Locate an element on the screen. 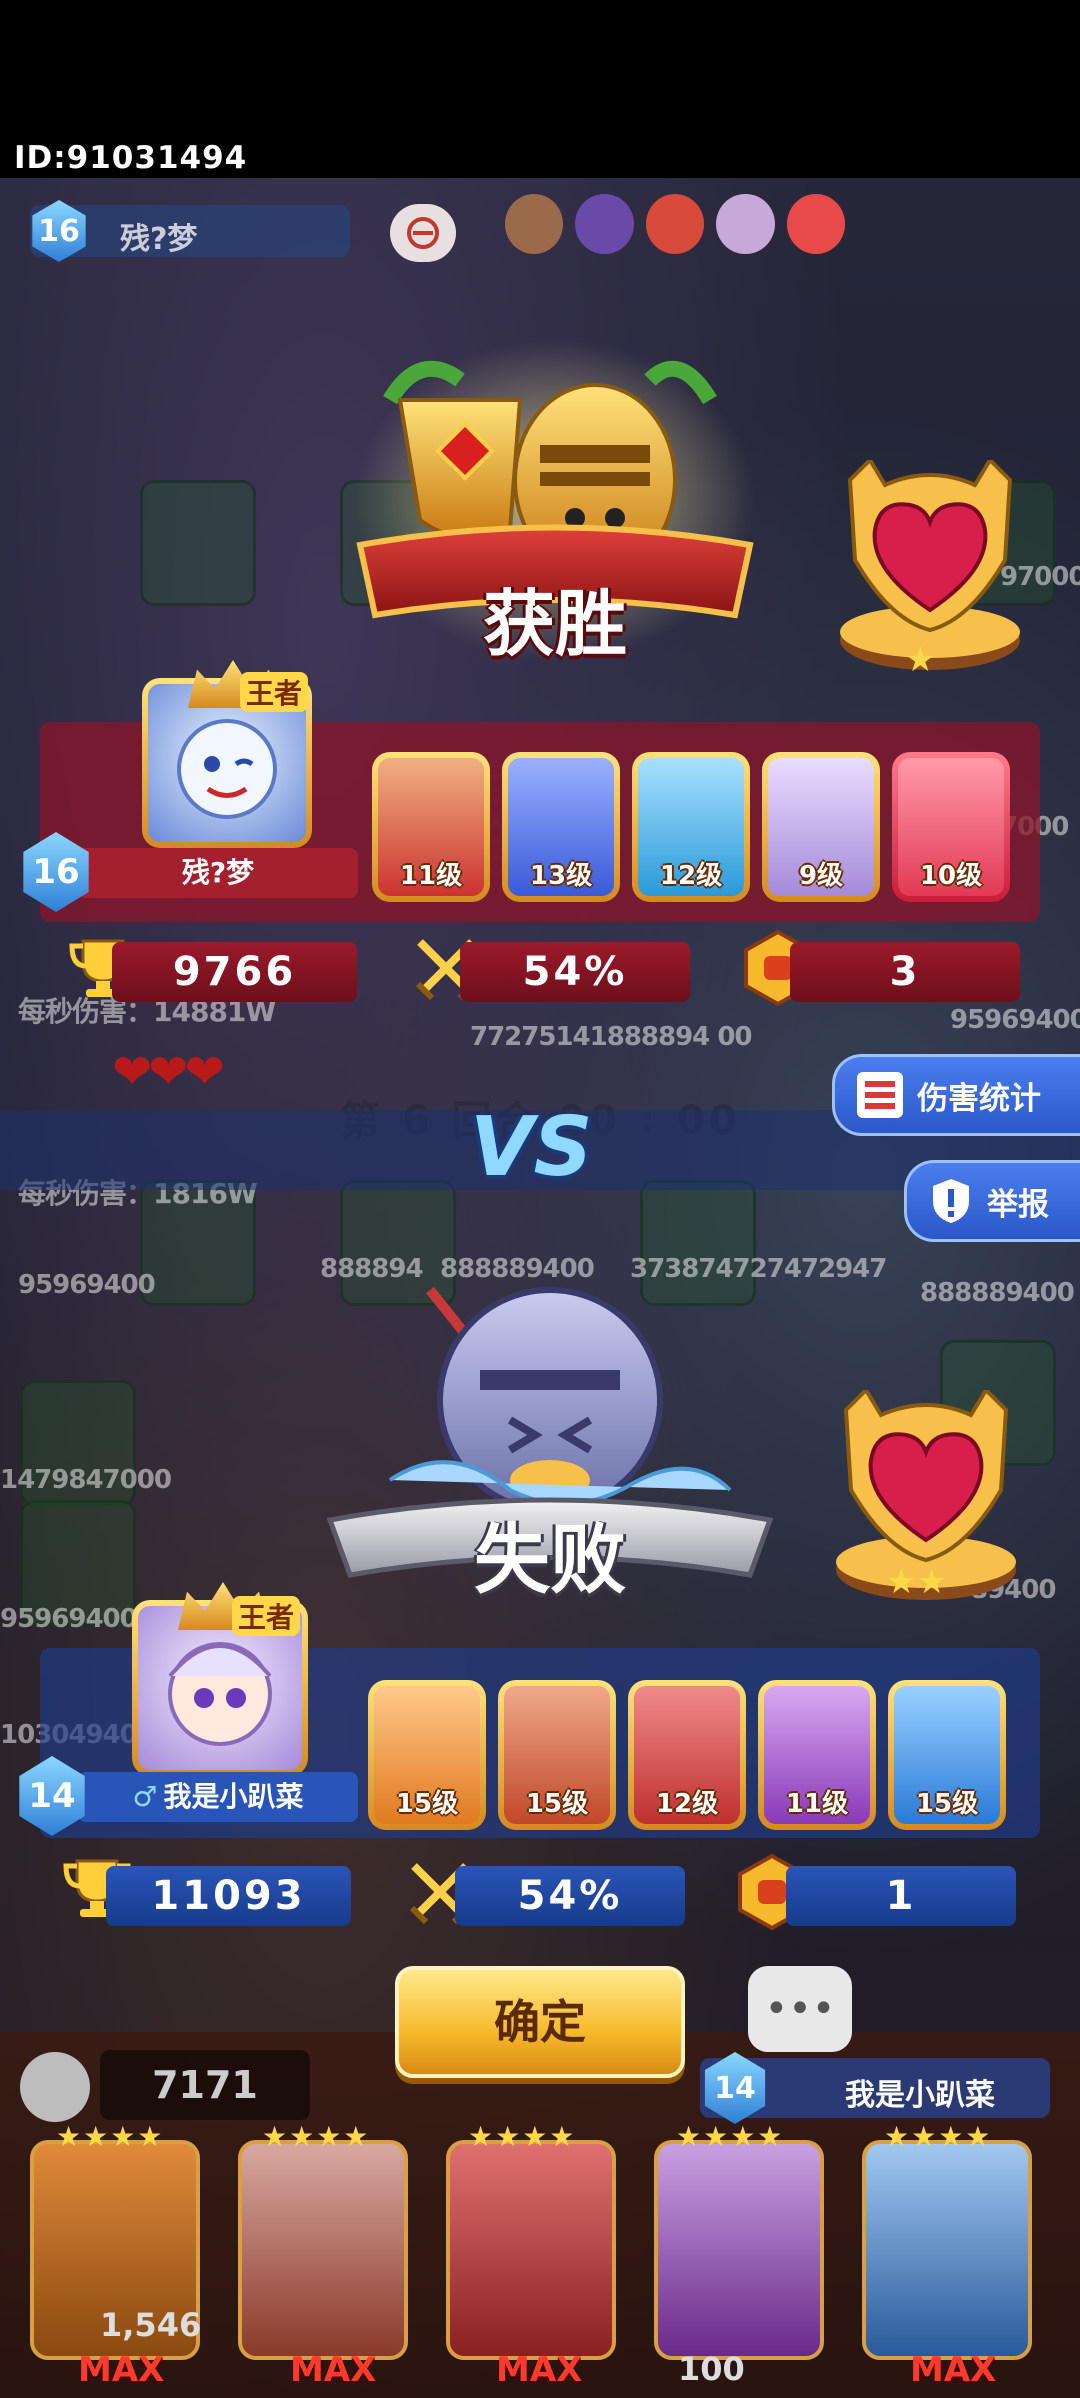  bg-damage-number: 888889400 is located at coordinates (997, 1293).